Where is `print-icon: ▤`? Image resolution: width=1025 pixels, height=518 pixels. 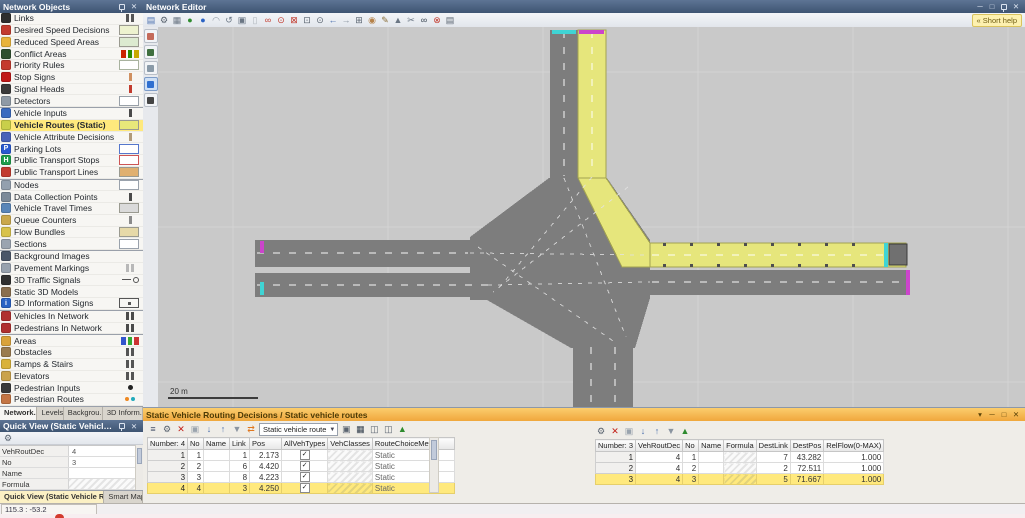 print-icon: ▤ is located at coordinates (450, 20).